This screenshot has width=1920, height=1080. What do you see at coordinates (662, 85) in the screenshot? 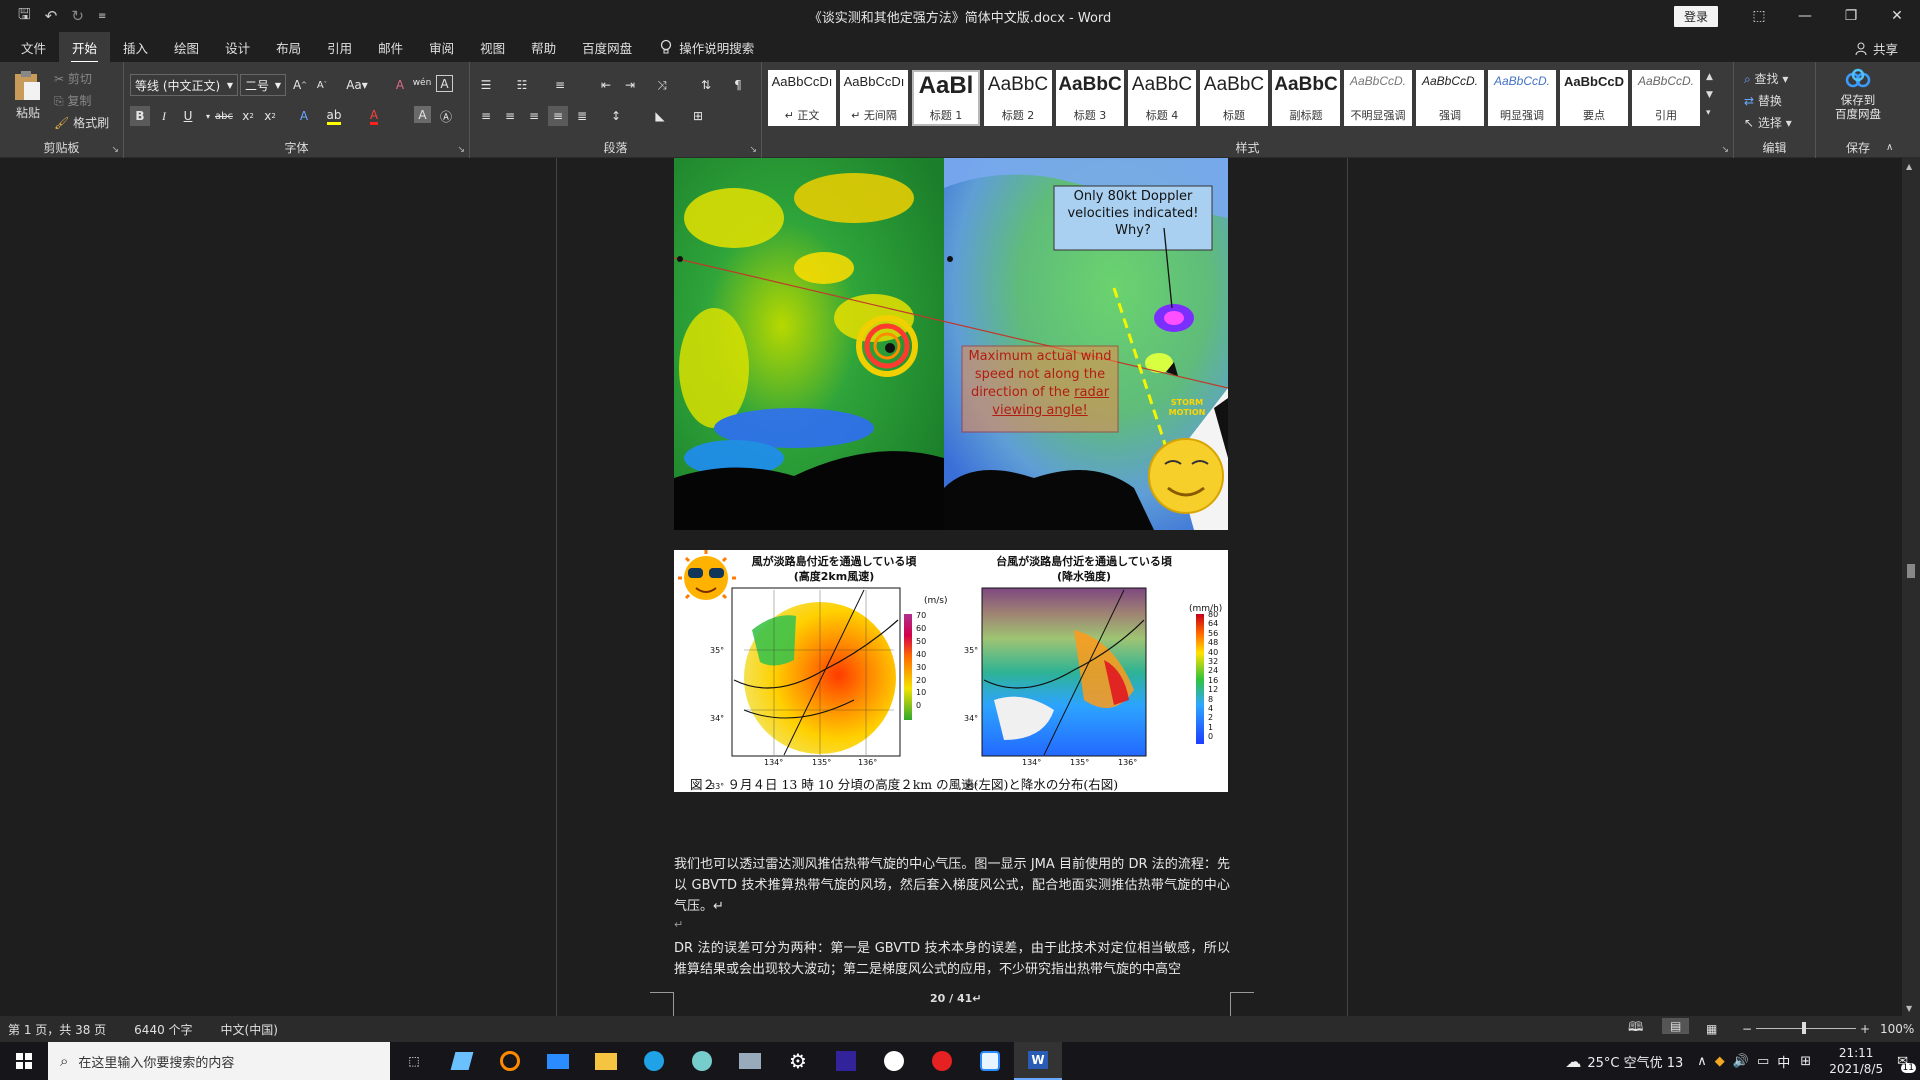
I see `chinese-layout-icon: ⤨` at bounding box center [662, 85].